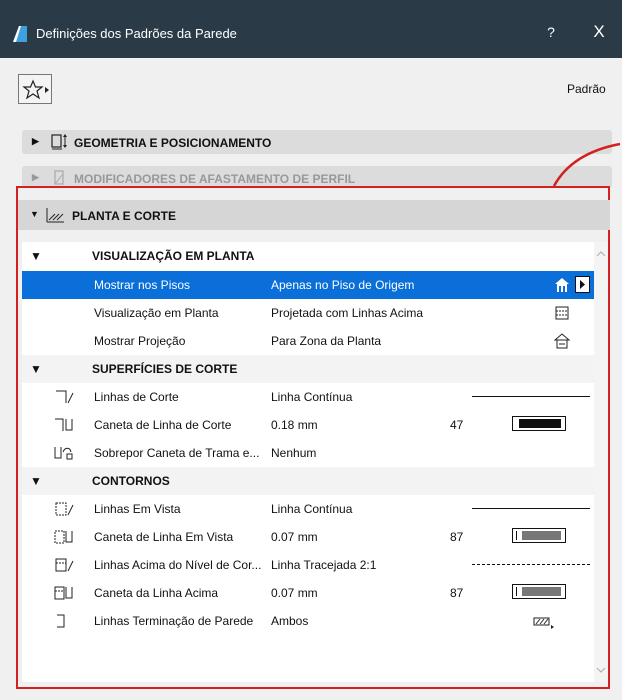 This screenshot has width=622, height=700. I want to click on geometry-icon, so click(59, 142).